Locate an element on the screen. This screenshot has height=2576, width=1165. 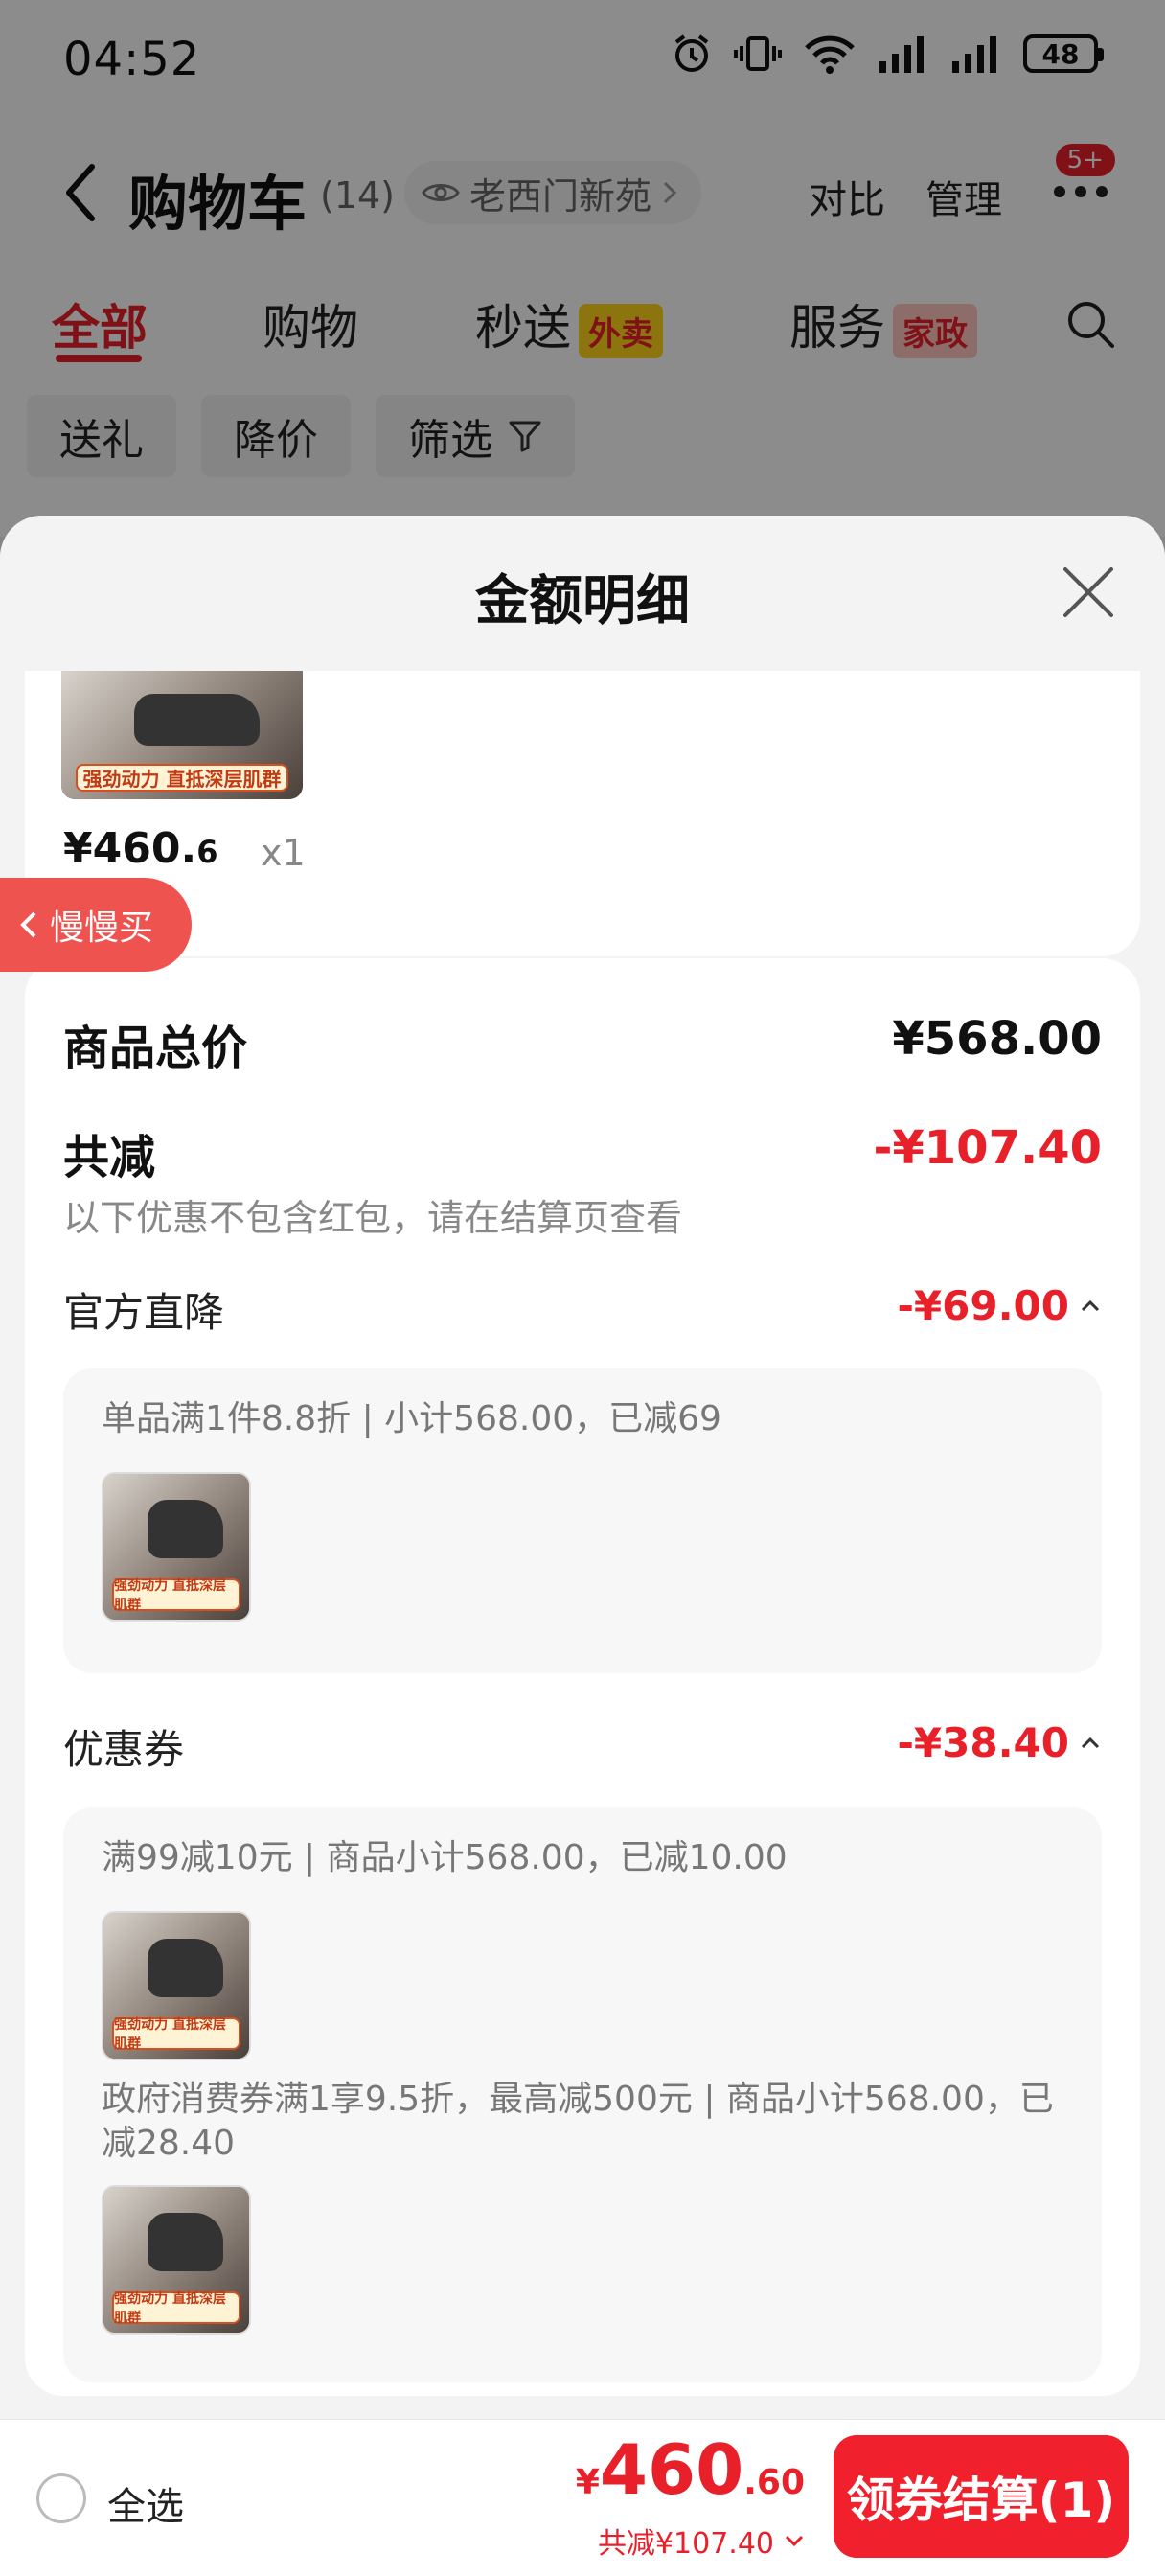
official-discount-value: -¥69.00 is located at coordinates (983, 1305).